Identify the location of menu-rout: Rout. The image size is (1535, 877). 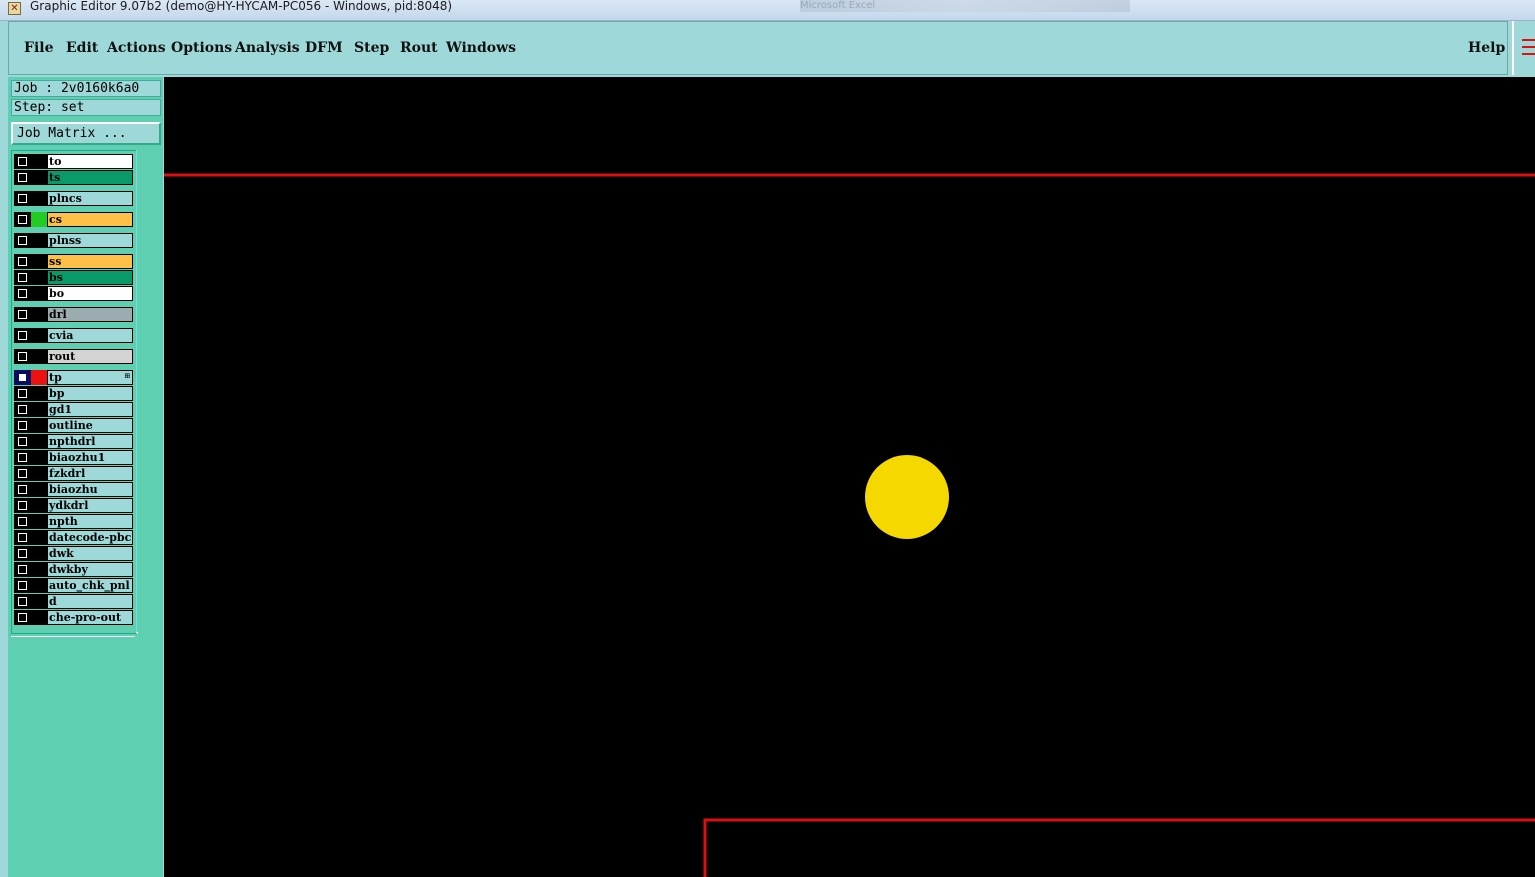
(419, 48).